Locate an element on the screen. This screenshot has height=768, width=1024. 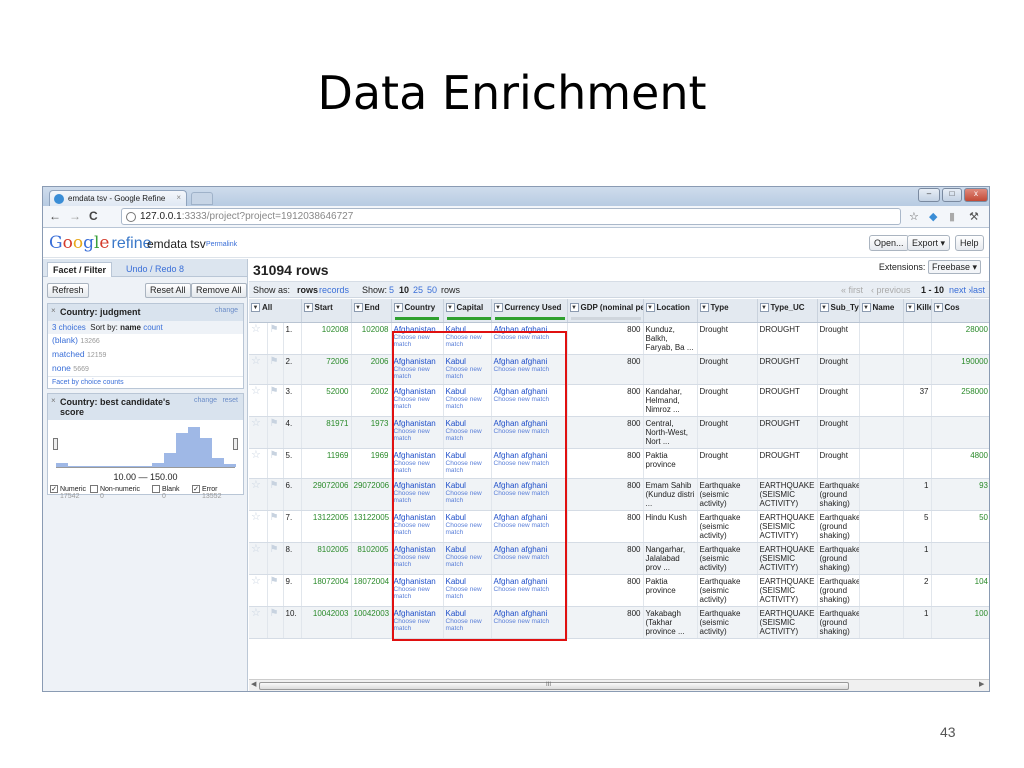
facet-choice: matched 12159 is located at coordinates (145, 355).